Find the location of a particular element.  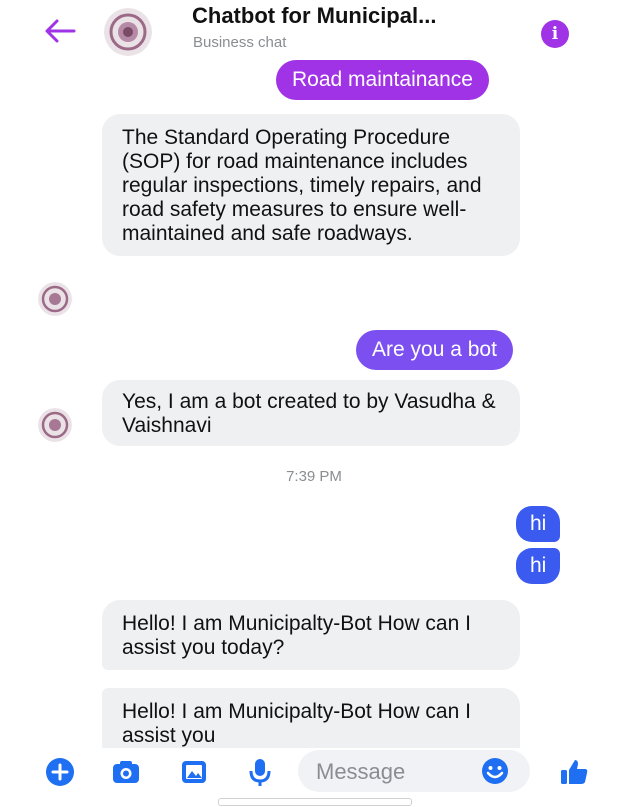

emoji-icon is located at coordinates (495, 771).